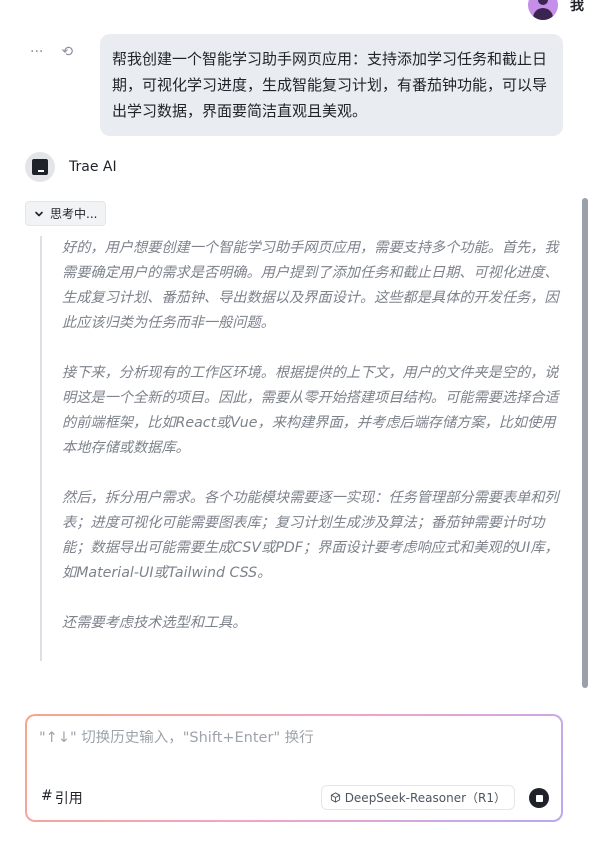 The width and height of the screenshot is (596, 853). Describe the element at coordinates (585, 443) in the screenshot. I see `scrollbar-thumb` at that location.